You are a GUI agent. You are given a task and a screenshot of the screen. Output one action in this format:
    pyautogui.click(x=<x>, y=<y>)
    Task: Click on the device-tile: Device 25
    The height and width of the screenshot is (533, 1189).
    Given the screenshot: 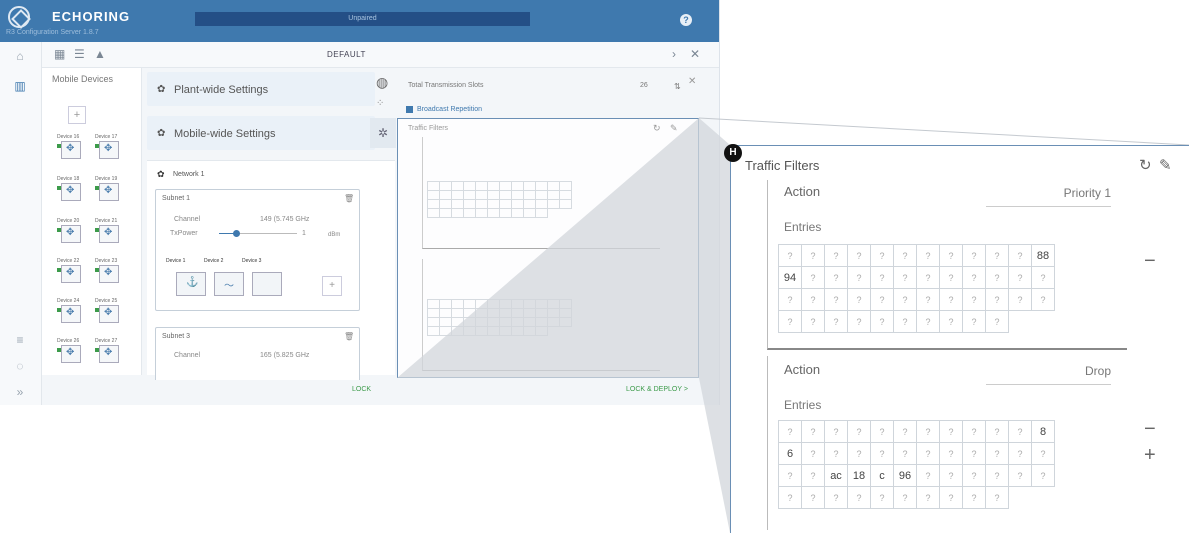 What is the action you would take?
    pyautogui.click(x=115, y=310)
    